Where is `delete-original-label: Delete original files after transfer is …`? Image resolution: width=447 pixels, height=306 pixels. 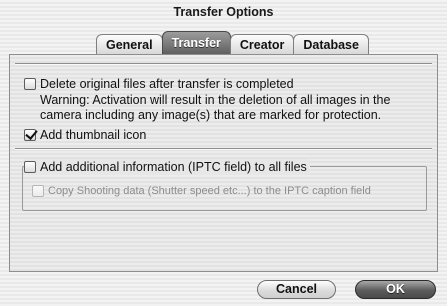 delete-original-label: Delete original files after transfer is … is located at coordinates (167, 84).